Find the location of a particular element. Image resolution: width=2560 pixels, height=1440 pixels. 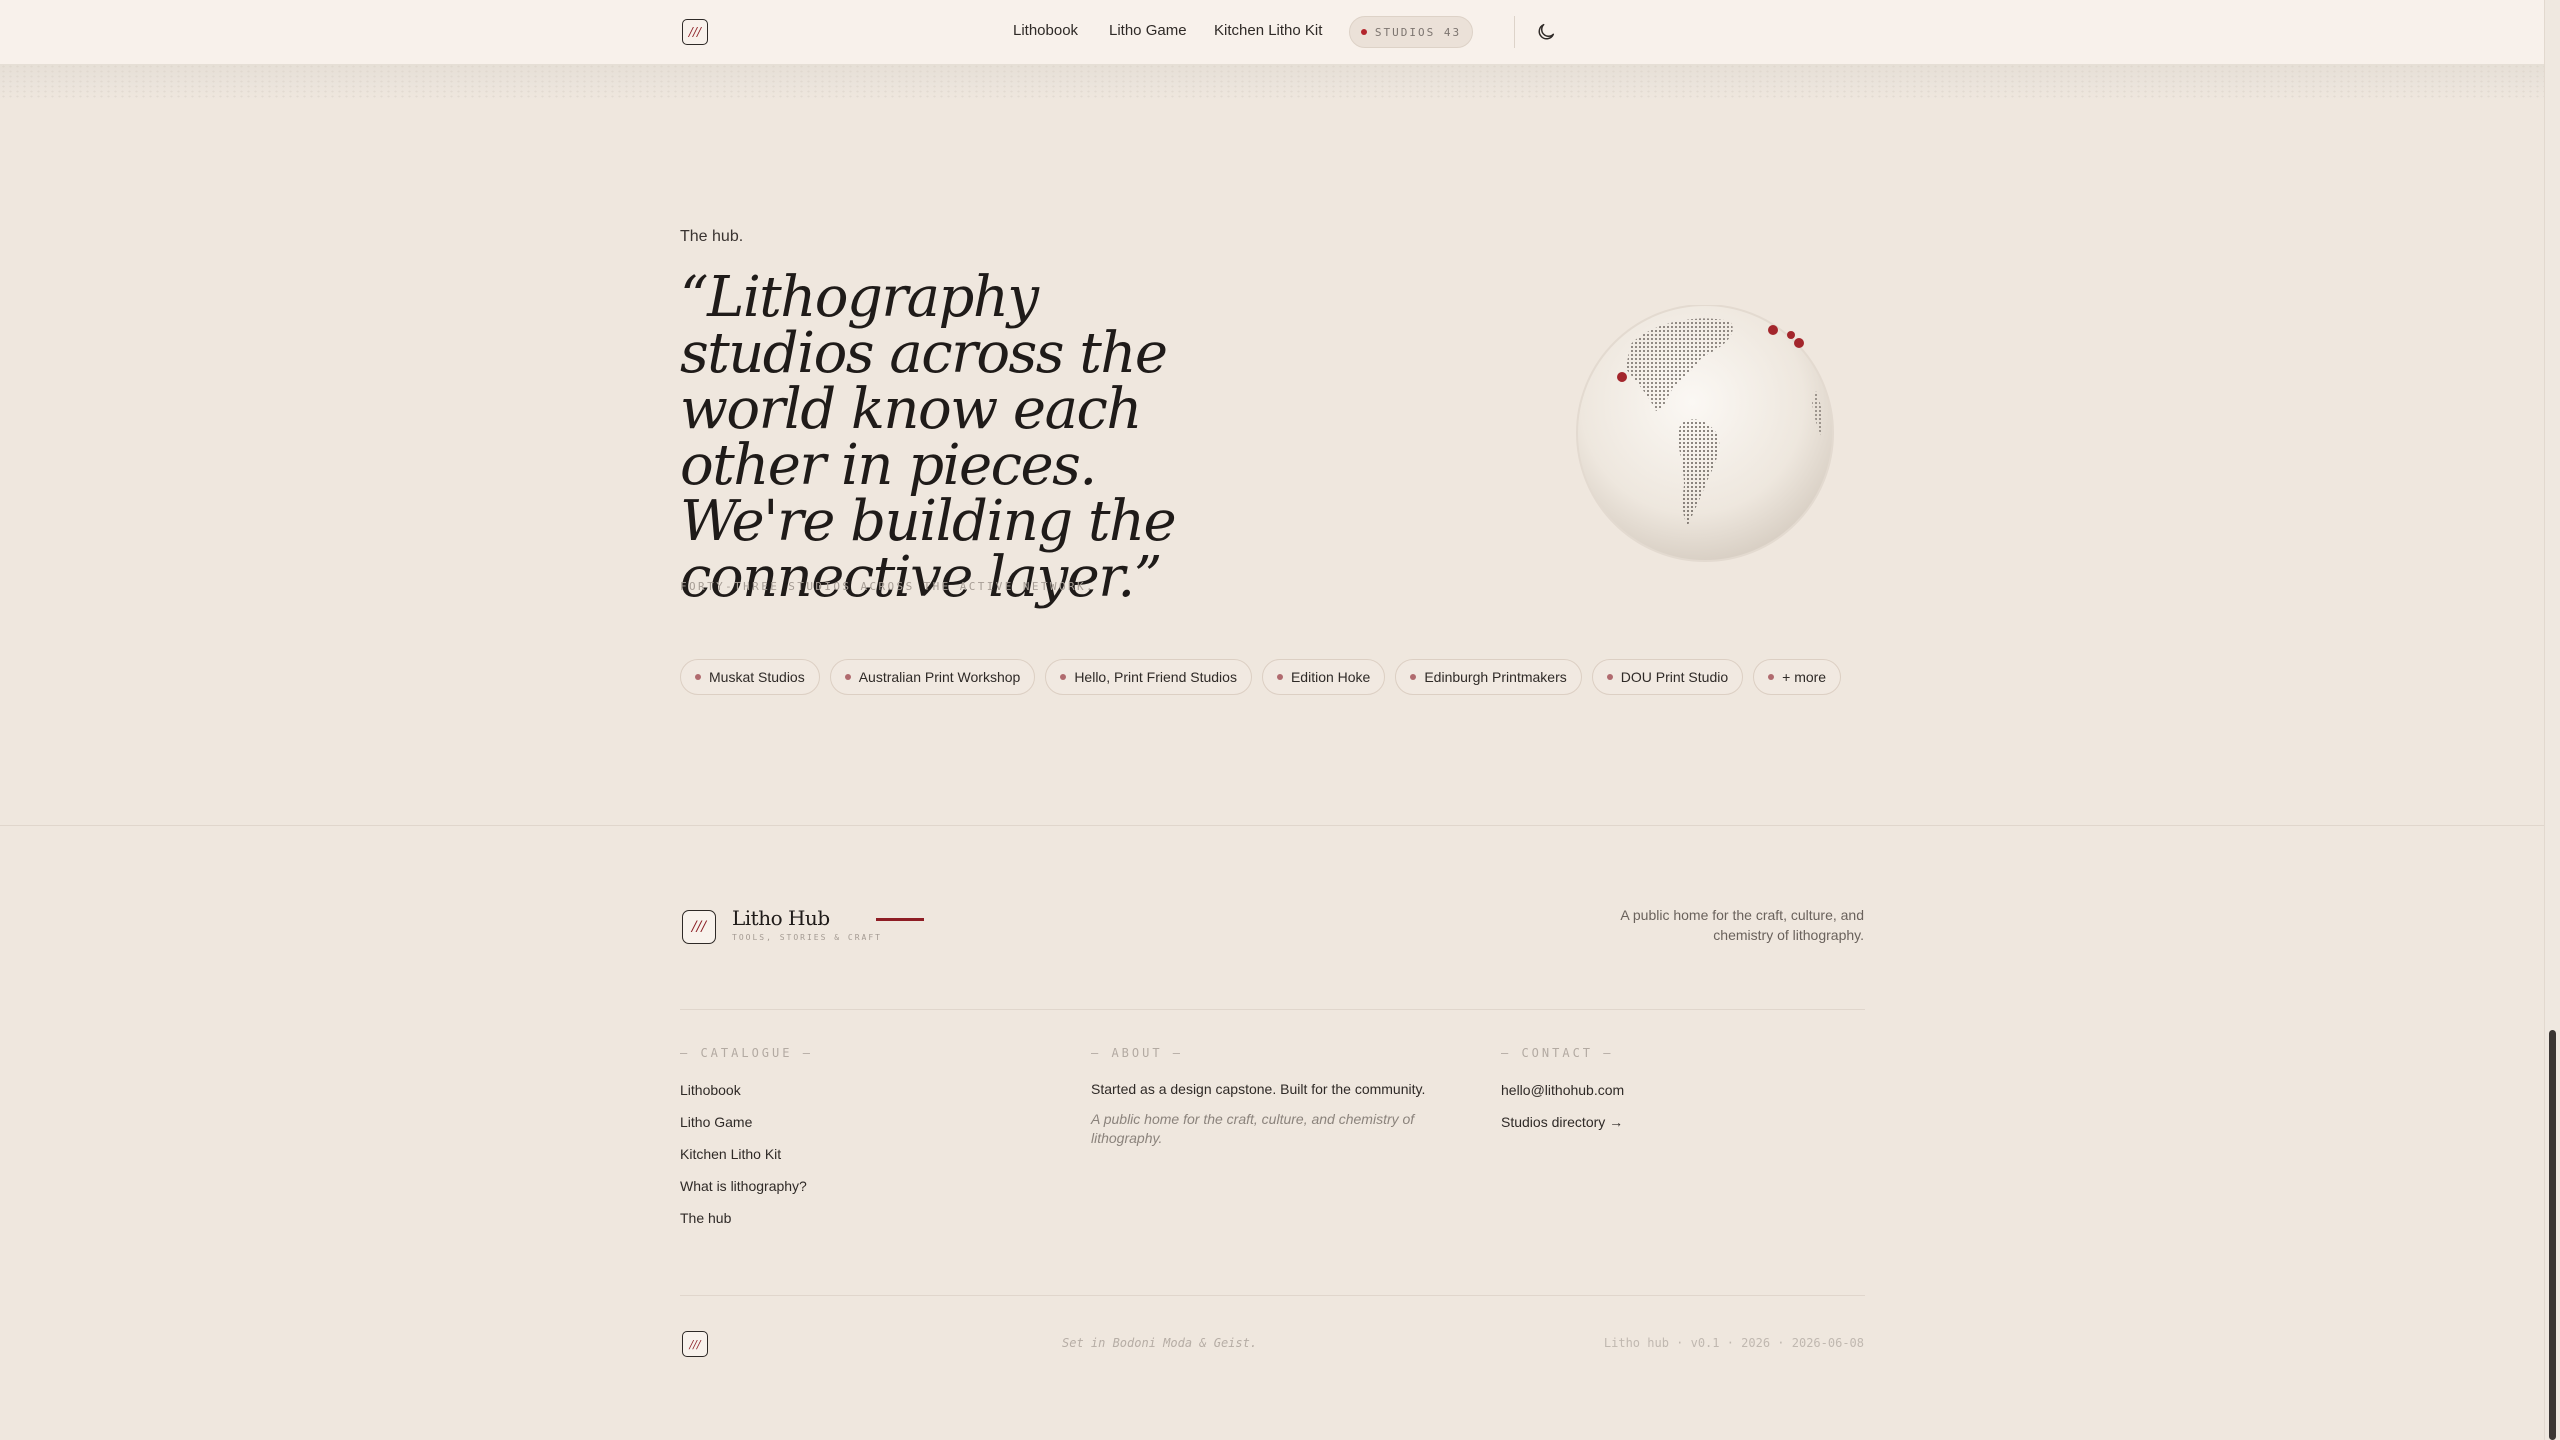

chip-label: Edition Hoke is located at coordinates (1330, 677).